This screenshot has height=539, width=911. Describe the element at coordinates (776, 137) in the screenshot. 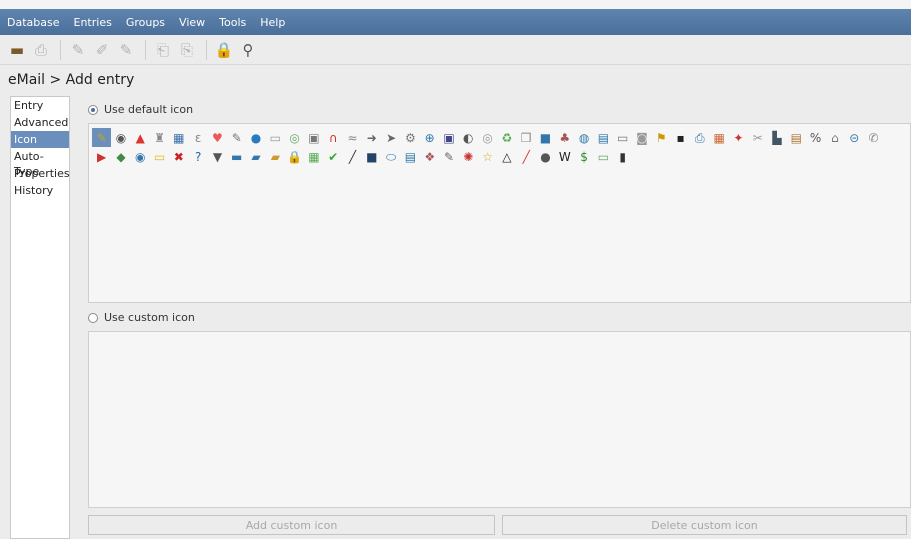

I see `icon-choice-35-icon: ▙` at that location.